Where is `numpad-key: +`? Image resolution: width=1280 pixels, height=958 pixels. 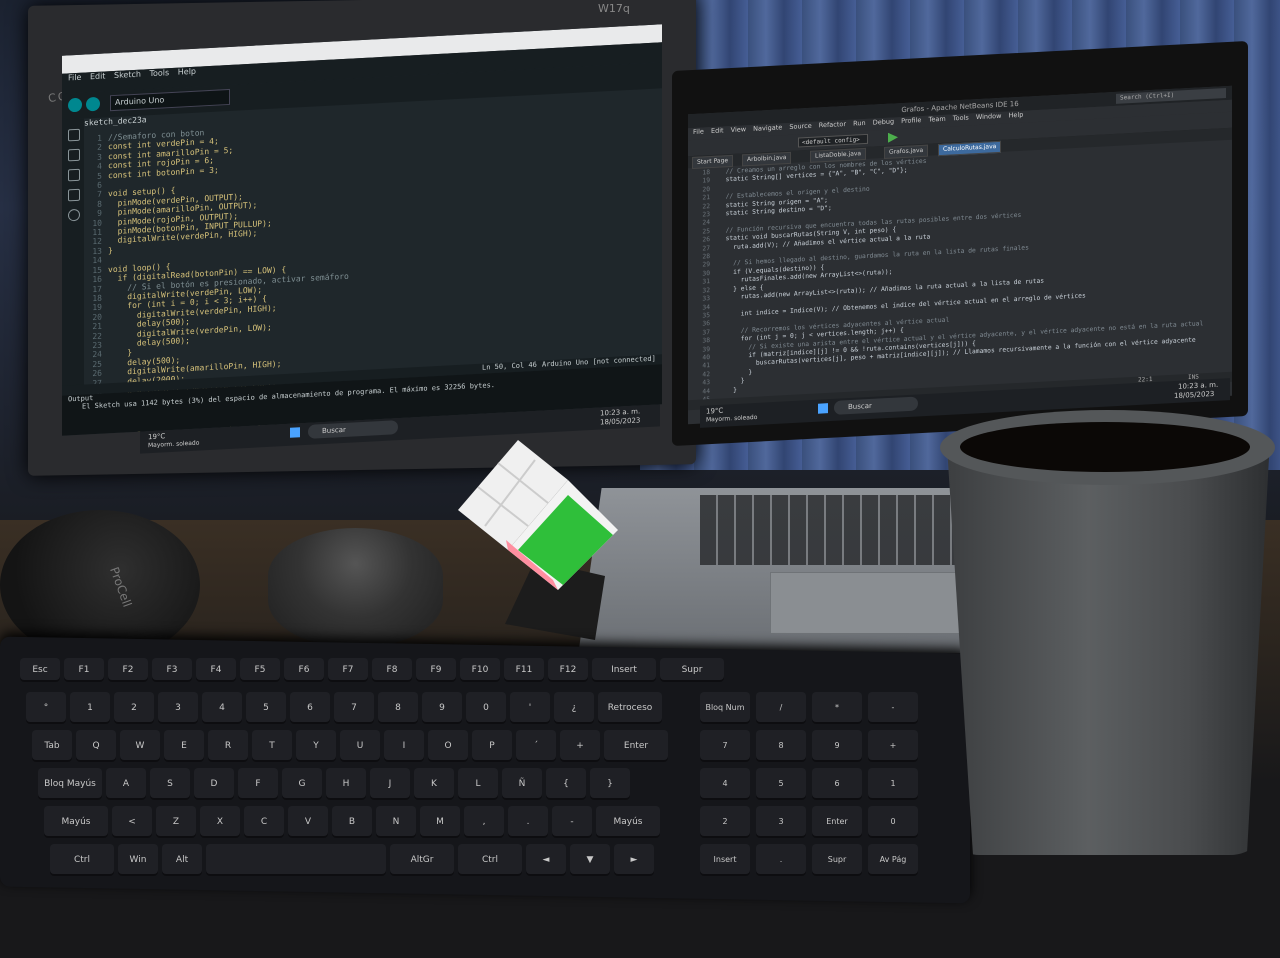
numpad-key: + is located at coordinates (893, 746).